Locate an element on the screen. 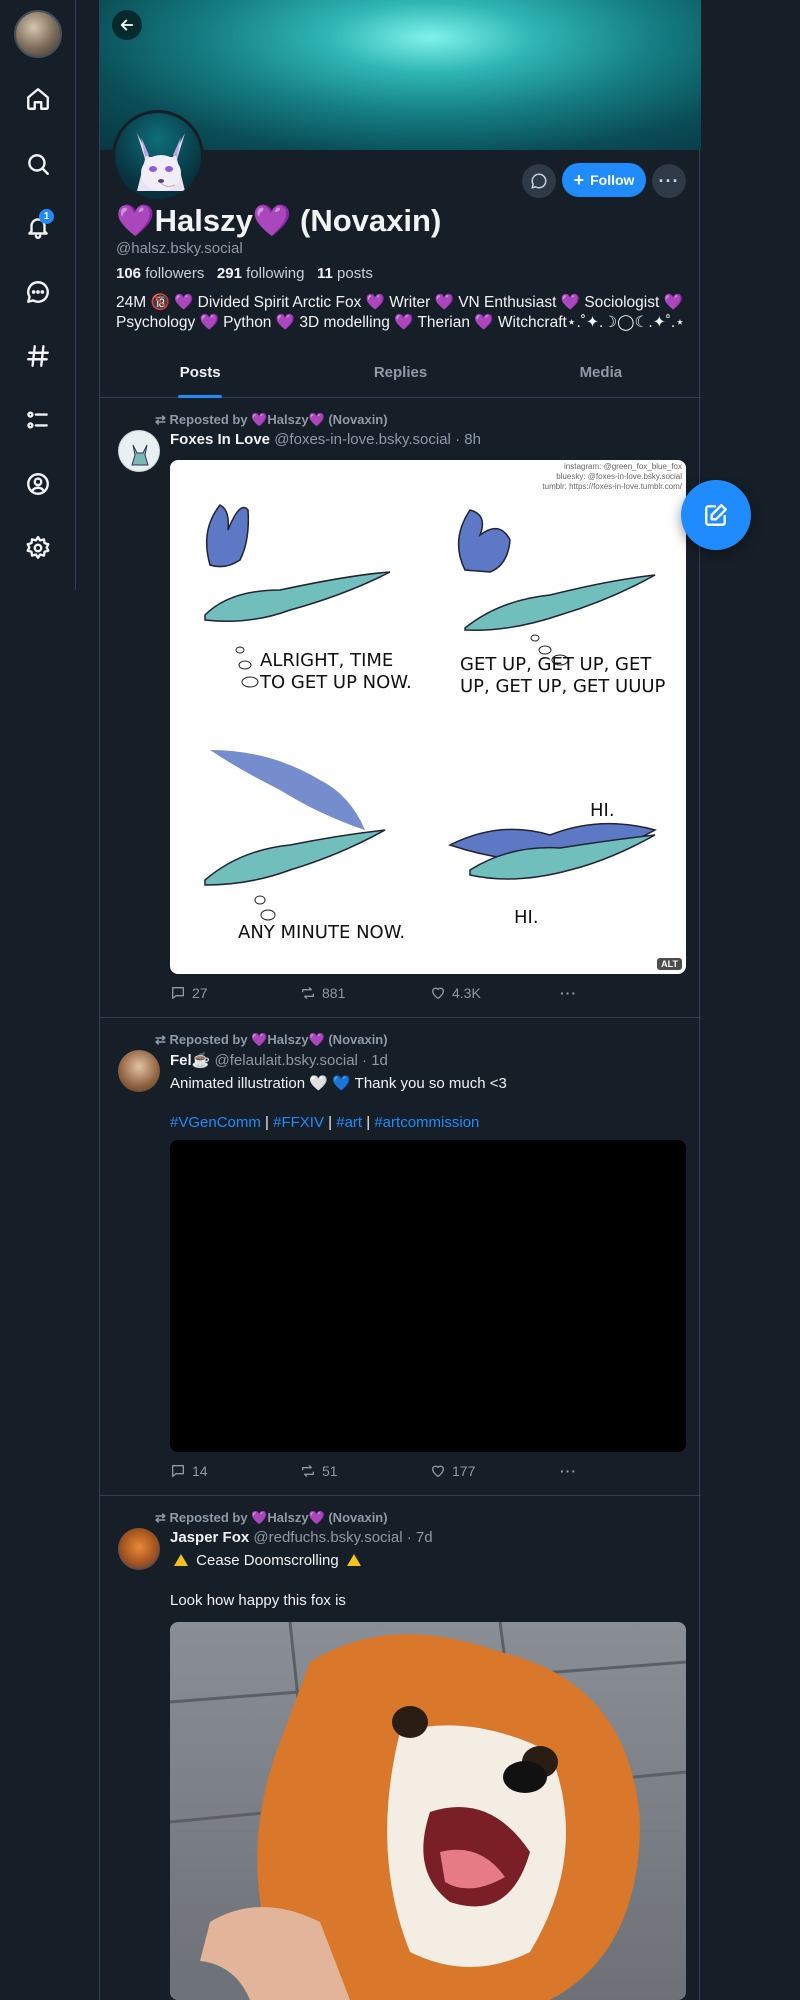 The image size is (800, 2000). post-author-name: Jasper Fox is located at coordinates (209, 1537).